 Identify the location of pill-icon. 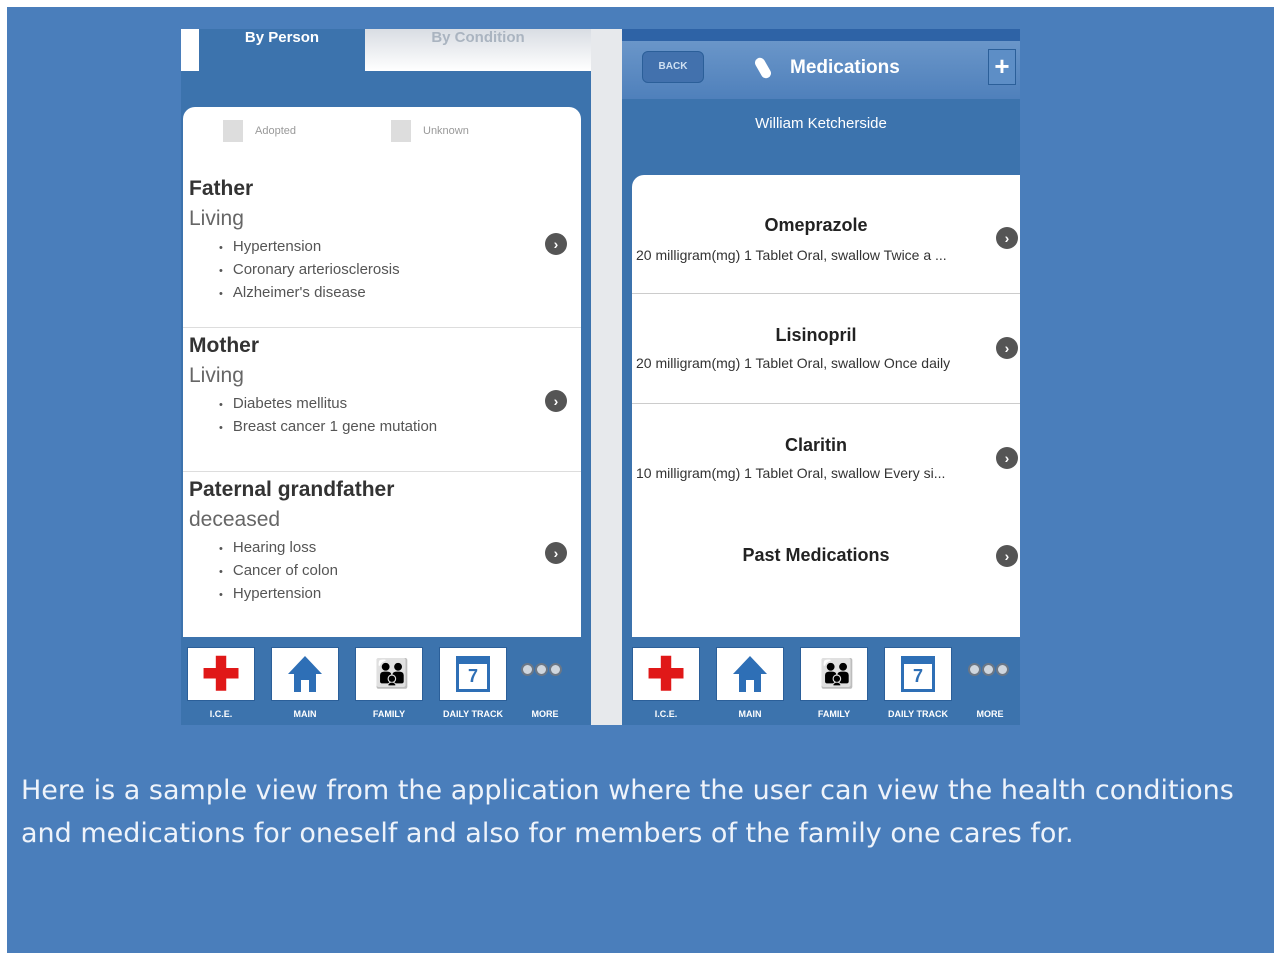
(763, 68).